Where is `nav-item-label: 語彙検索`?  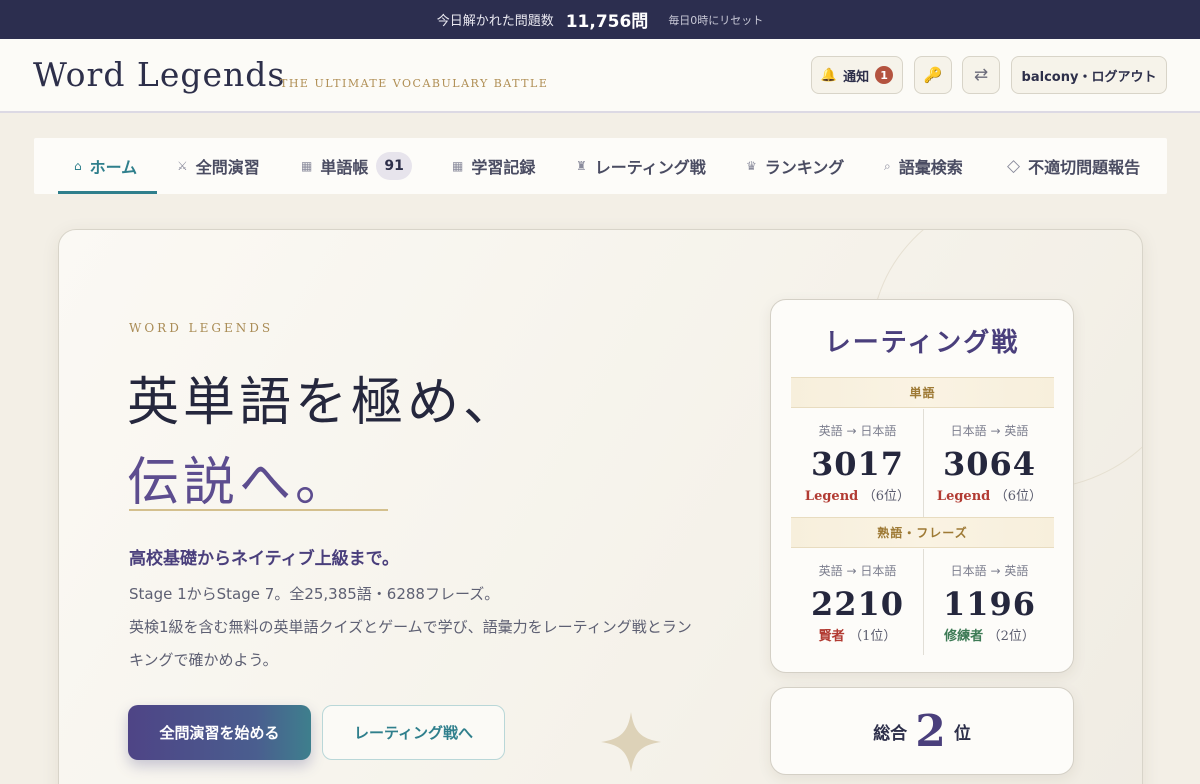 nav-item-label: 語彙検索 is located at coordinates (930, 167).